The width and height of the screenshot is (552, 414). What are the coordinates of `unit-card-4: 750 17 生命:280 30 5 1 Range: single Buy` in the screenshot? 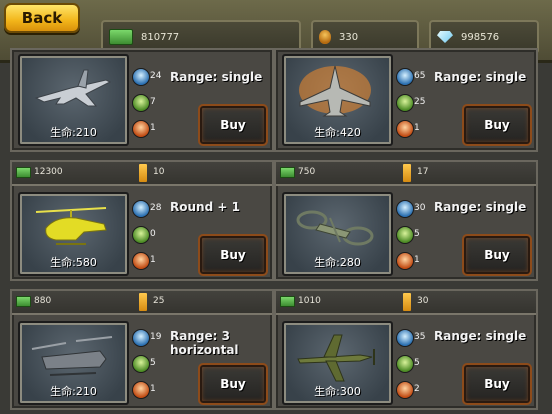 It's located at (406, 220).